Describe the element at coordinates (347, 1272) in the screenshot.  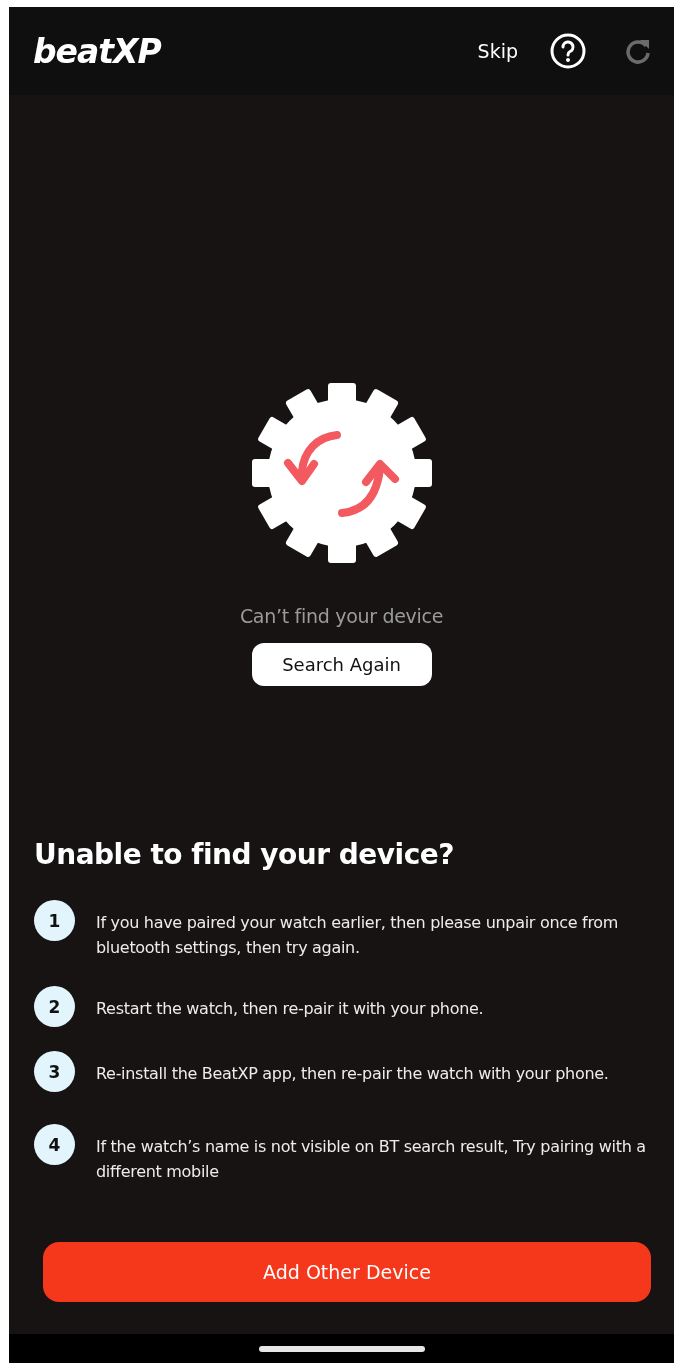
I see `add-device-button: Add Other Device` at that location.